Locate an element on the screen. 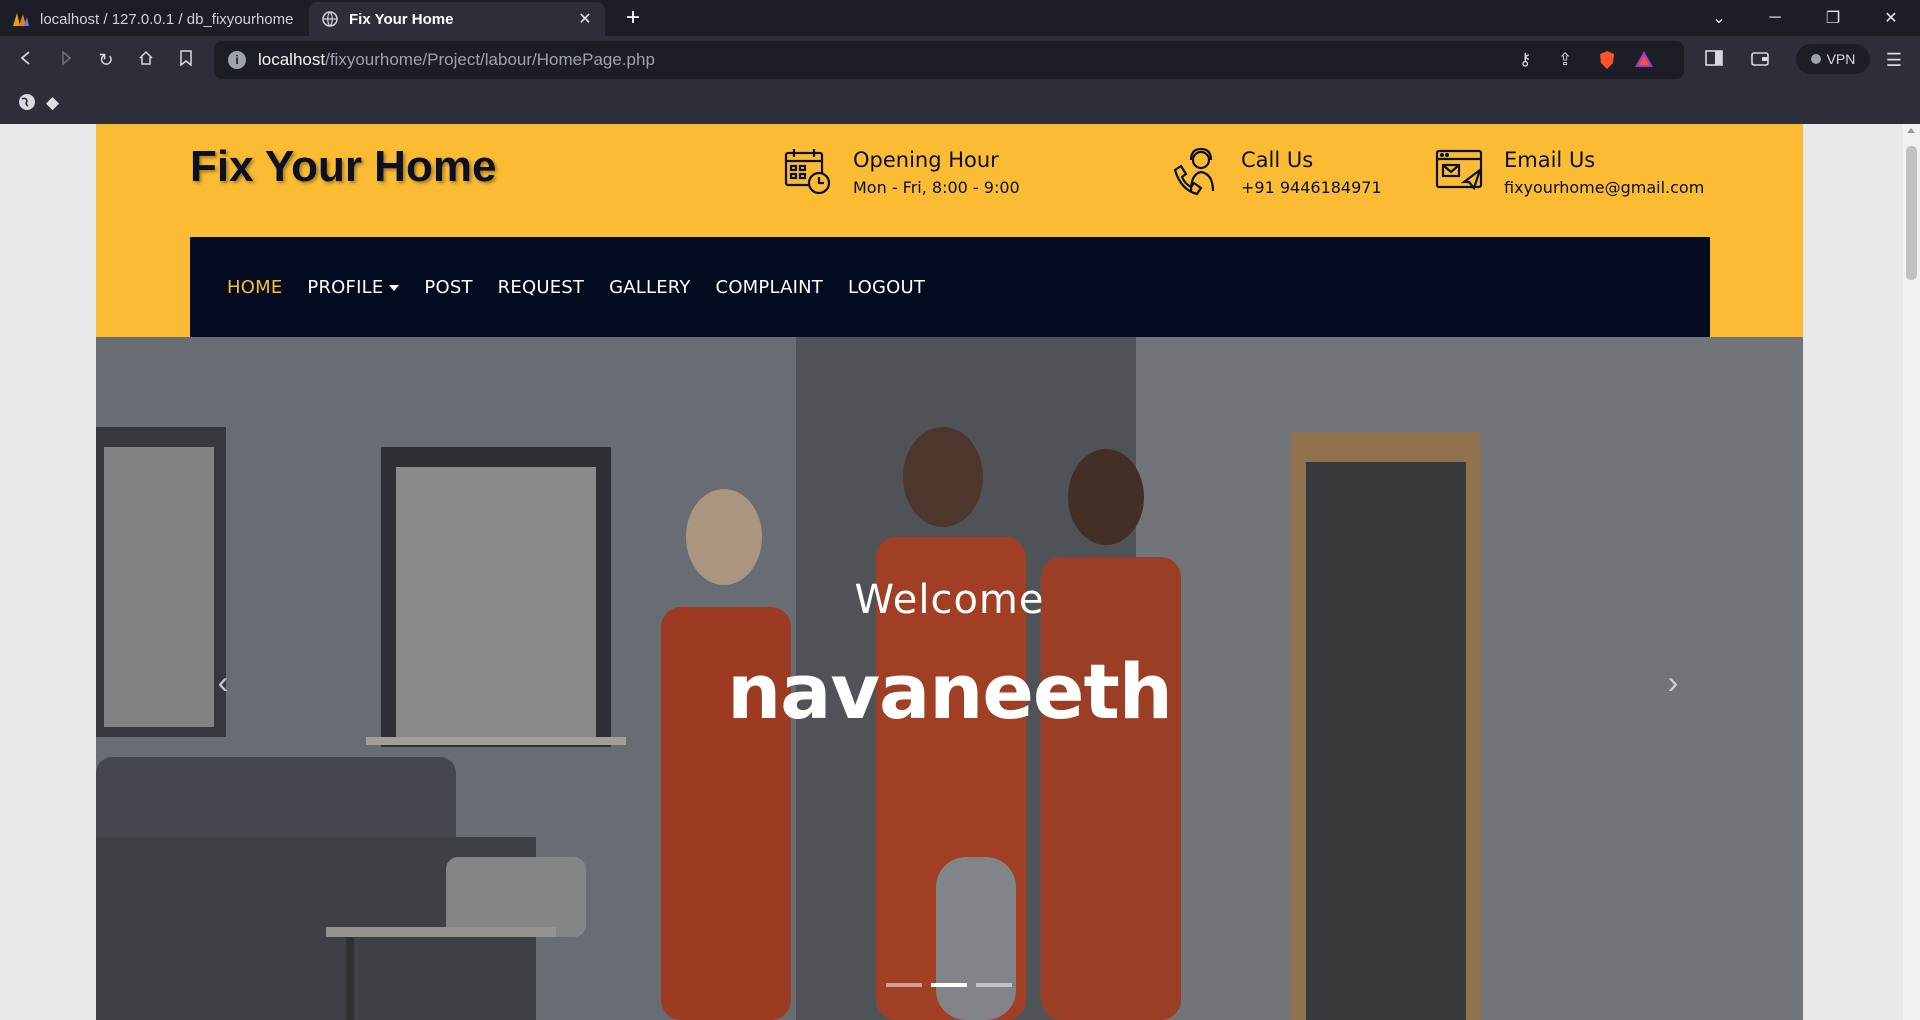 The width and height of the screenshot is (1920, 1020). tab-fix-your-home: Fix Your Home ✕ is located at coordinates (457, 19).